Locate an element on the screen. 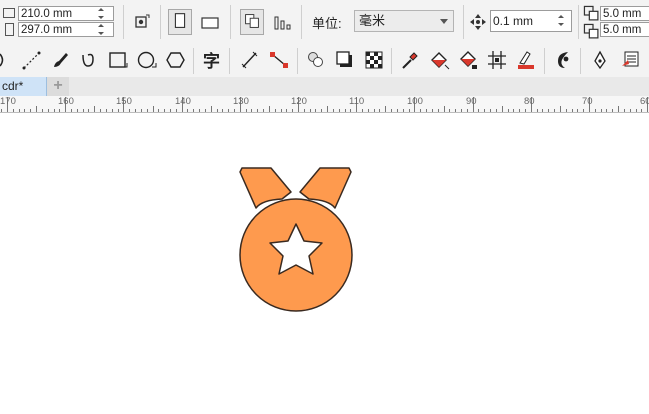 The image size is (649, 414). pen-tool-icon is located at coordinates (600, 60).